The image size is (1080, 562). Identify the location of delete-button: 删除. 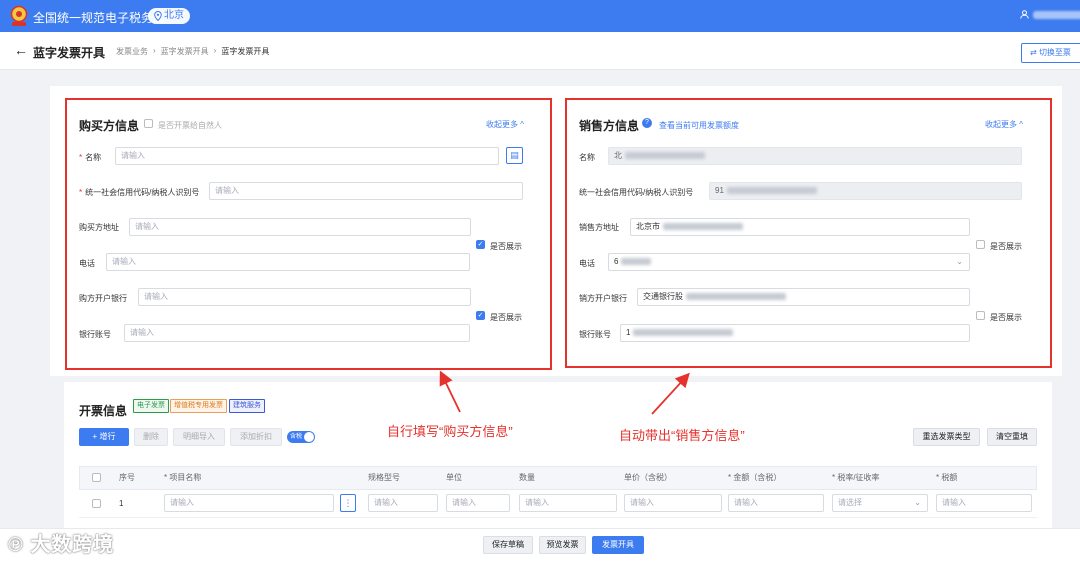
(151, 437).